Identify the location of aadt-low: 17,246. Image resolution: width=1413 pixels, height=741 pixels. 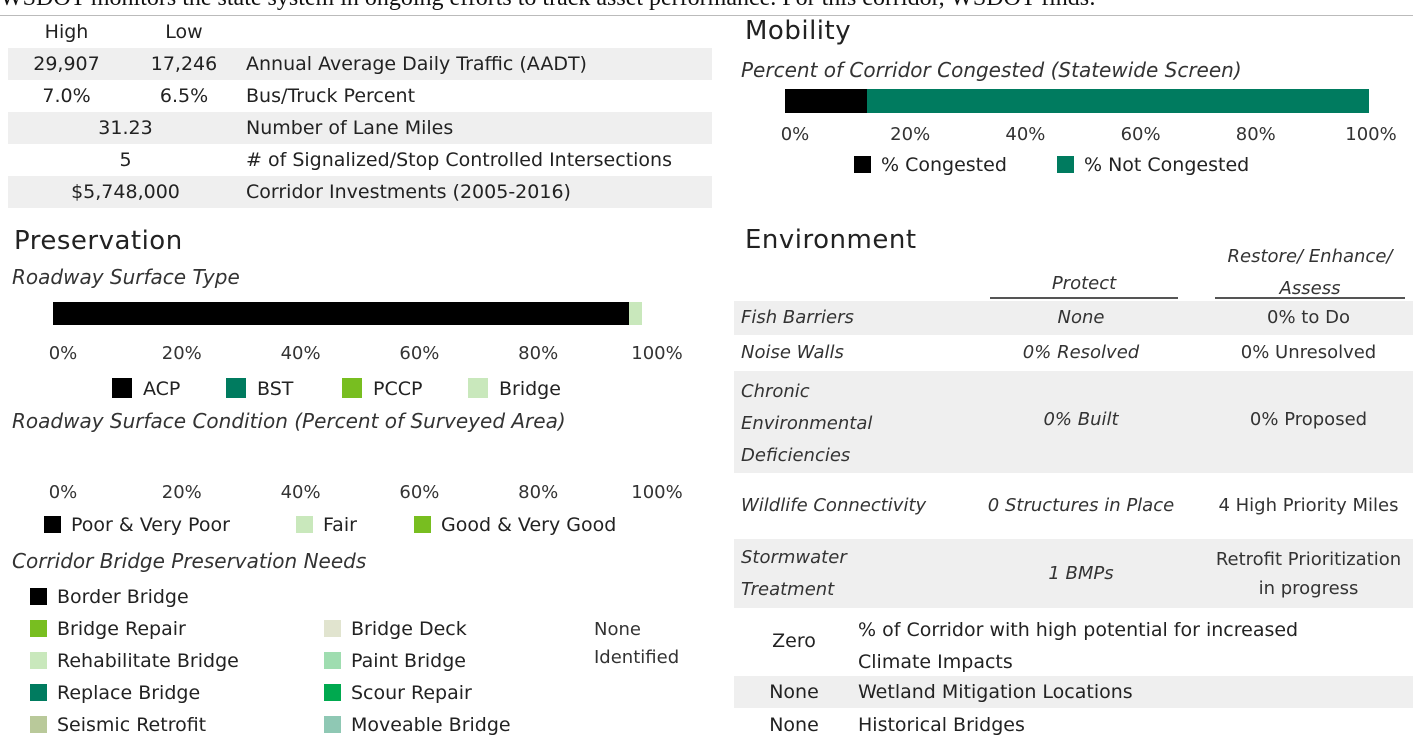
(184, 64).